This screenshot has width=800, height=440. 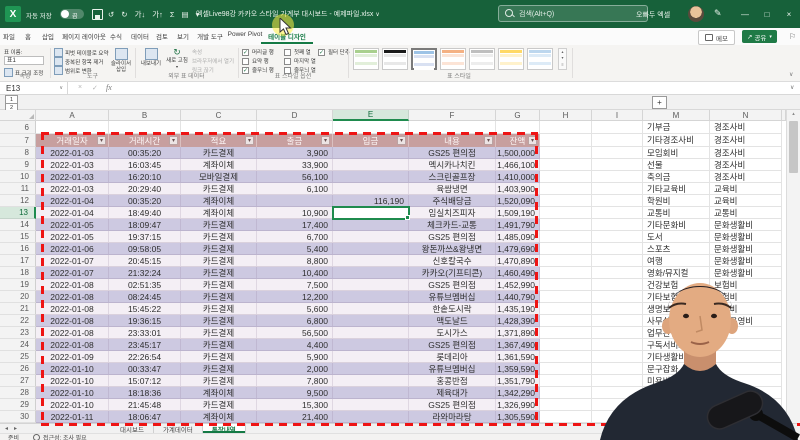 What do you see at coordinates (258, 52) in the screenshot?
I see `style-option-1: ✓ 머리글 행` at bounding box center [258, 52].